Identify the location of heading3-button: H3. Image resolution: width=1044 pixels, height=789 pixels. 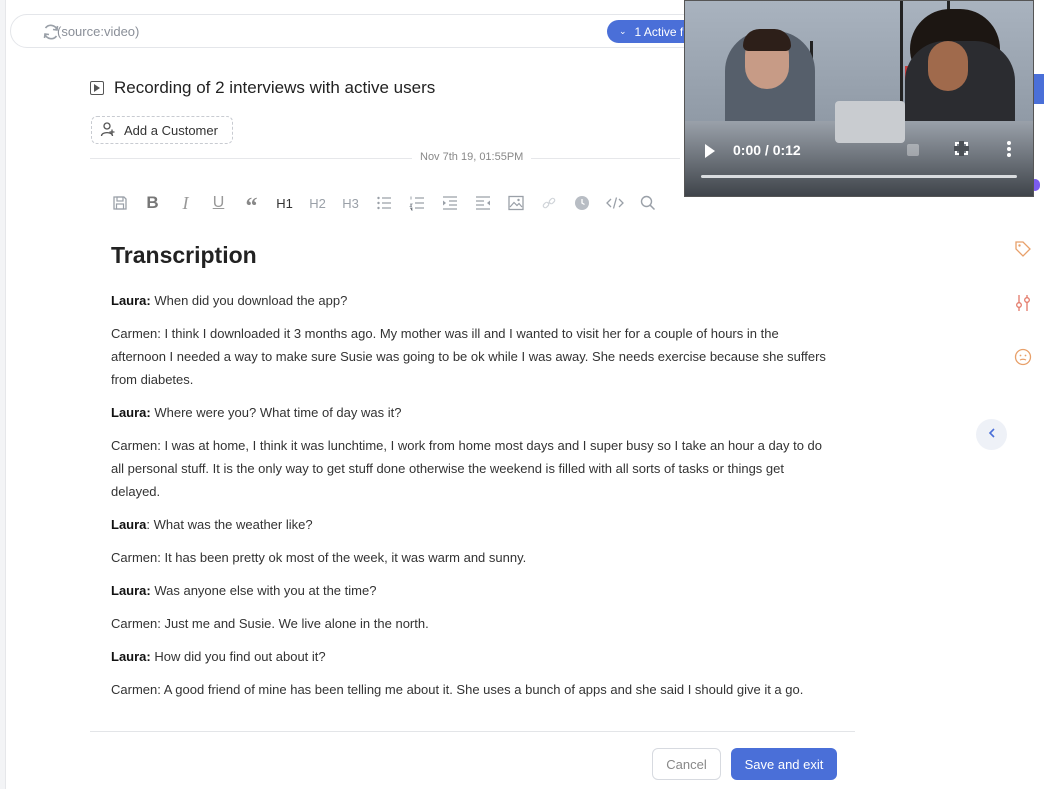
(350, 203).